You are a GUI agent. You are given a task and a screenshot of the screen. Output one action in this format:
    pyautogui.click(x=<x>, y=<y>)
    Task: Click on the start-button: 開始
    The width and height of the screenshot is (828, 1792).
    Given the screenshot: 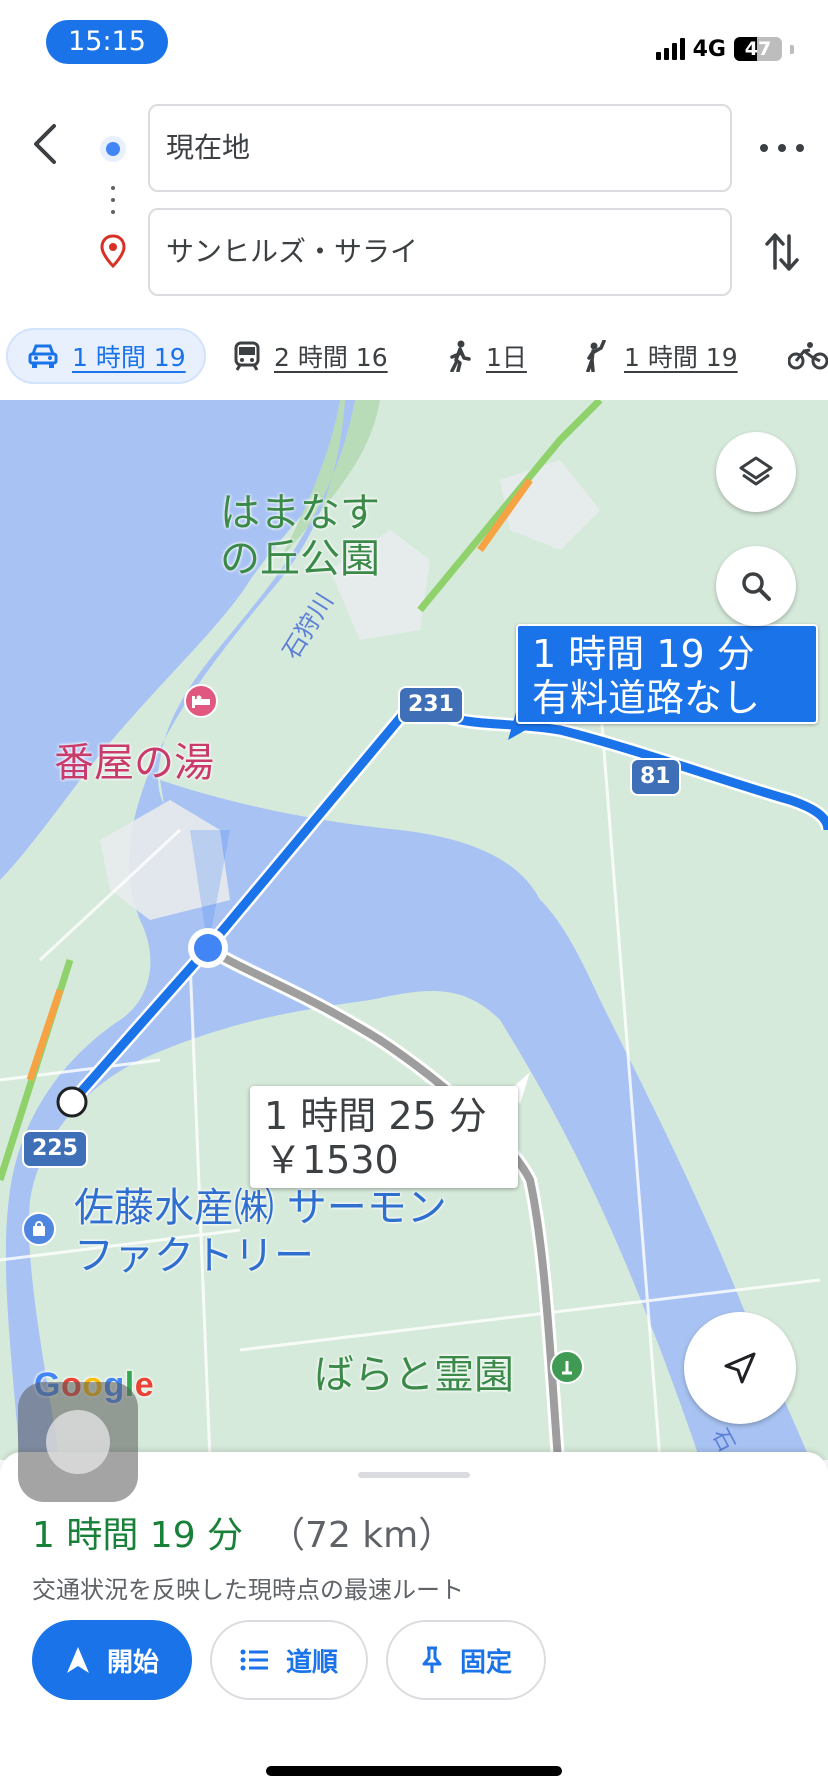 What is the action you would take?
    pyautogui.click(x=112, y=1660)
    